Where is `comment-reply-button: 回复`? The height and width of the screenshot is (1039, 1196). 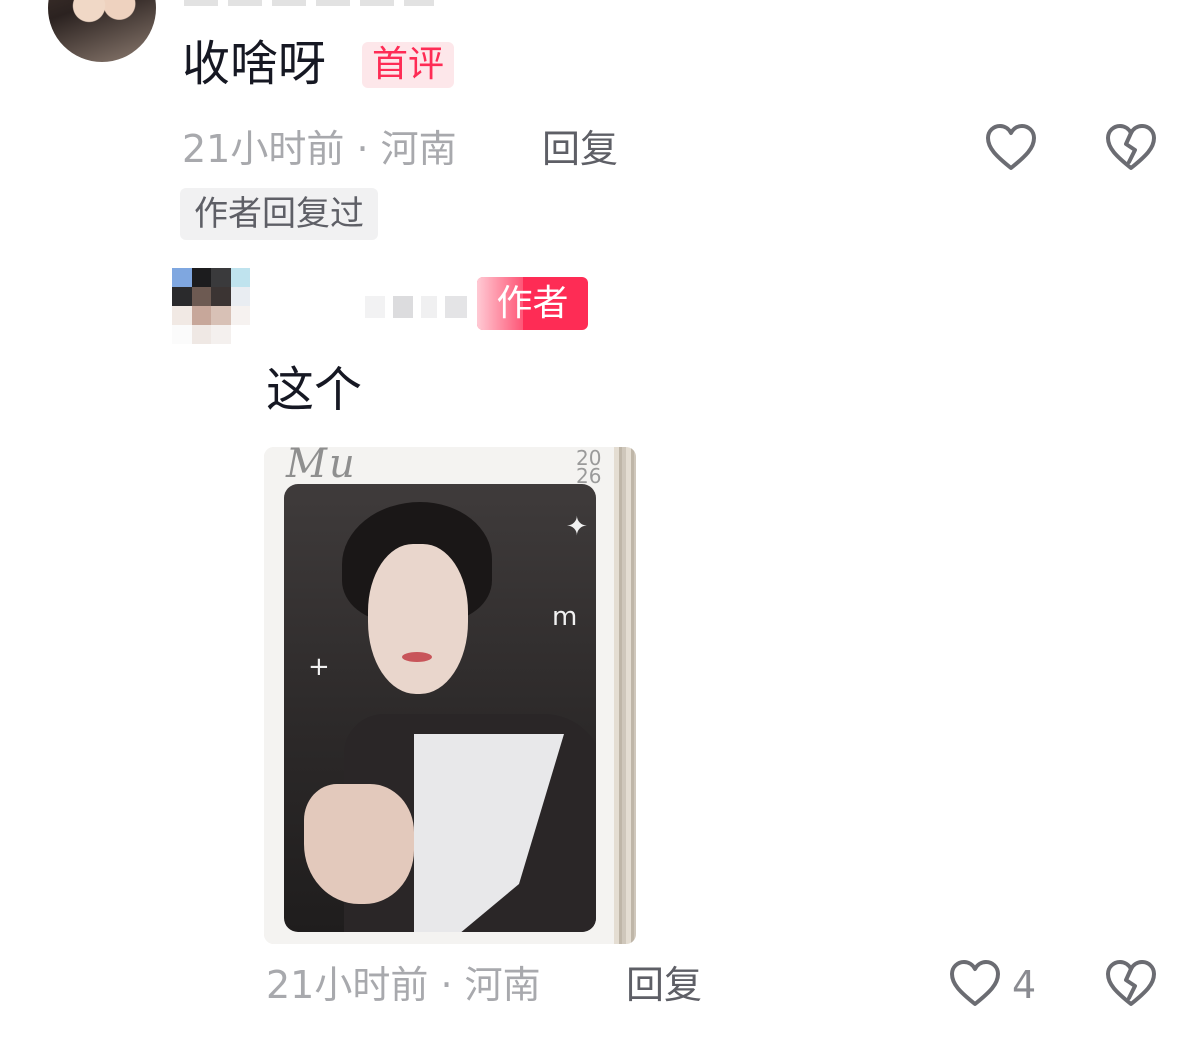 comment-reply-button: 回复 is located at coordinates (580, 149).